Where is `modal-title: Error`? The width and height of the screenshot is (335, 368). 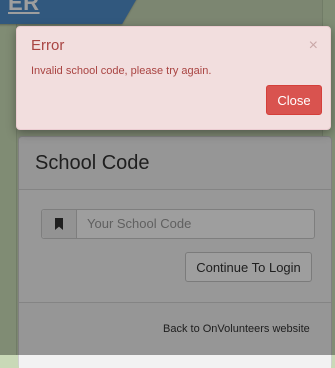
modal-title: Error is located at coordinates (48, 45).